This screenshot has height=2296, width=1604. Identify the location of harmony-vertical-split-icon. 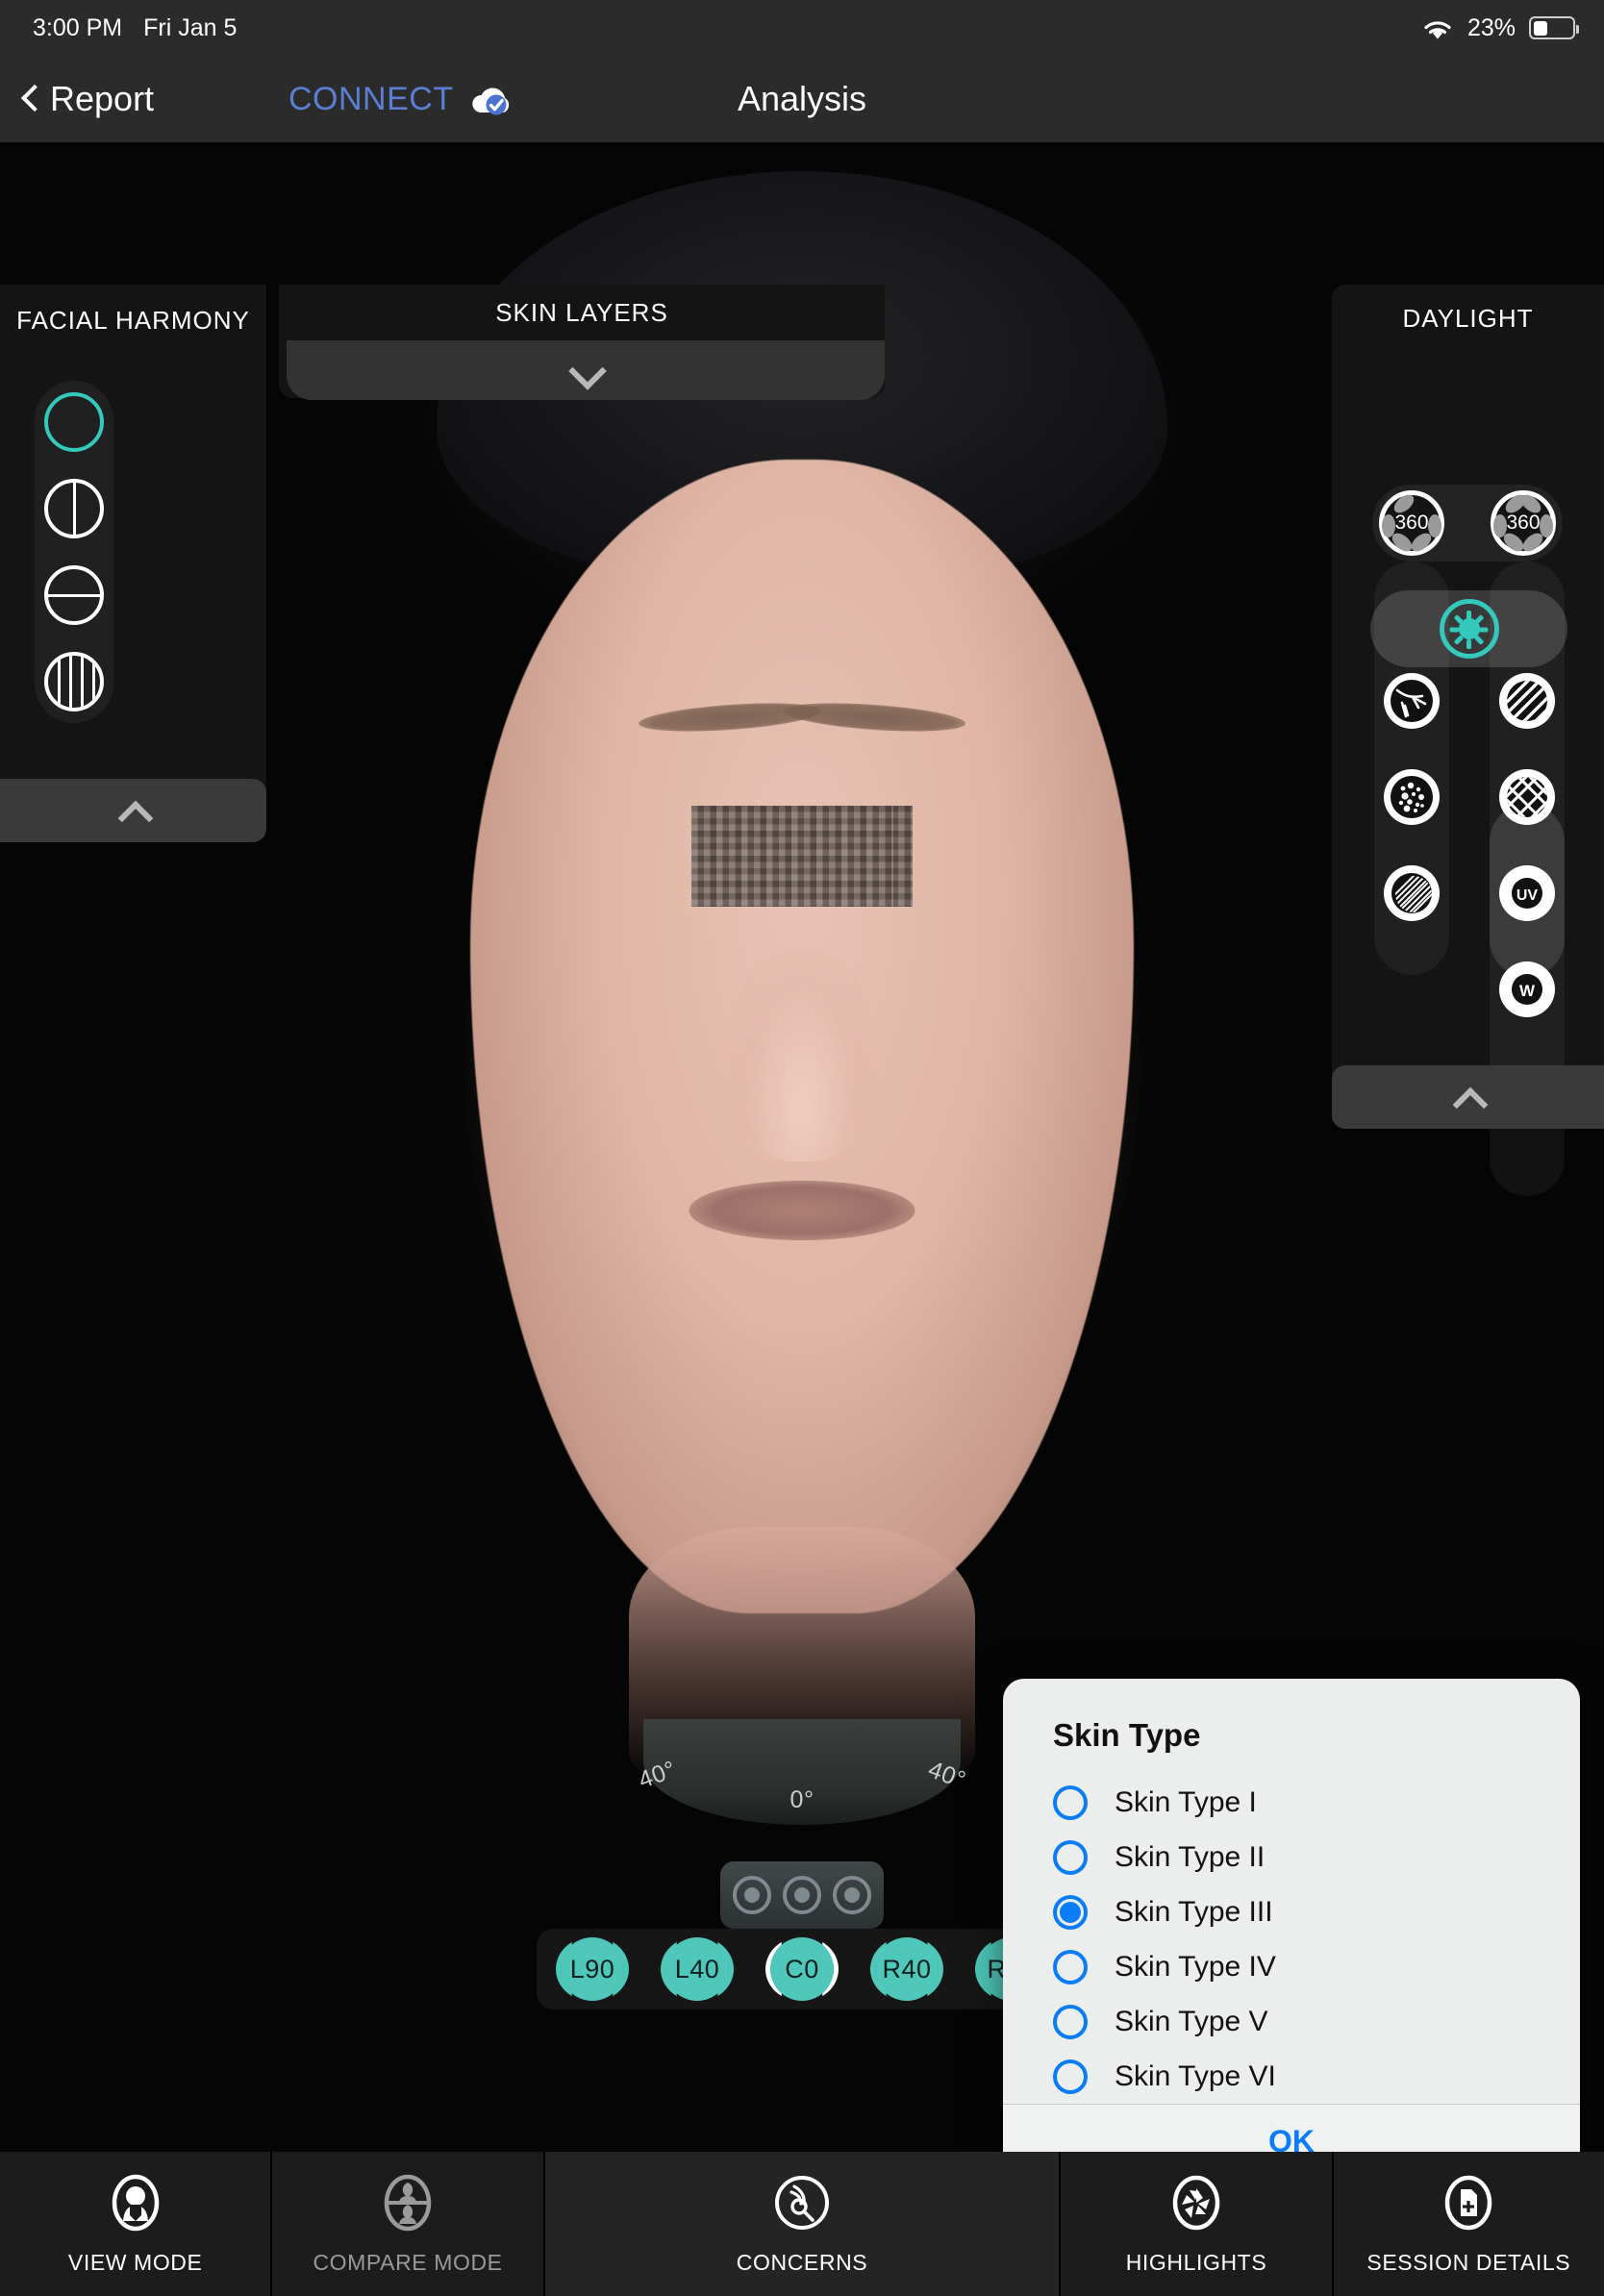
(74, 508).